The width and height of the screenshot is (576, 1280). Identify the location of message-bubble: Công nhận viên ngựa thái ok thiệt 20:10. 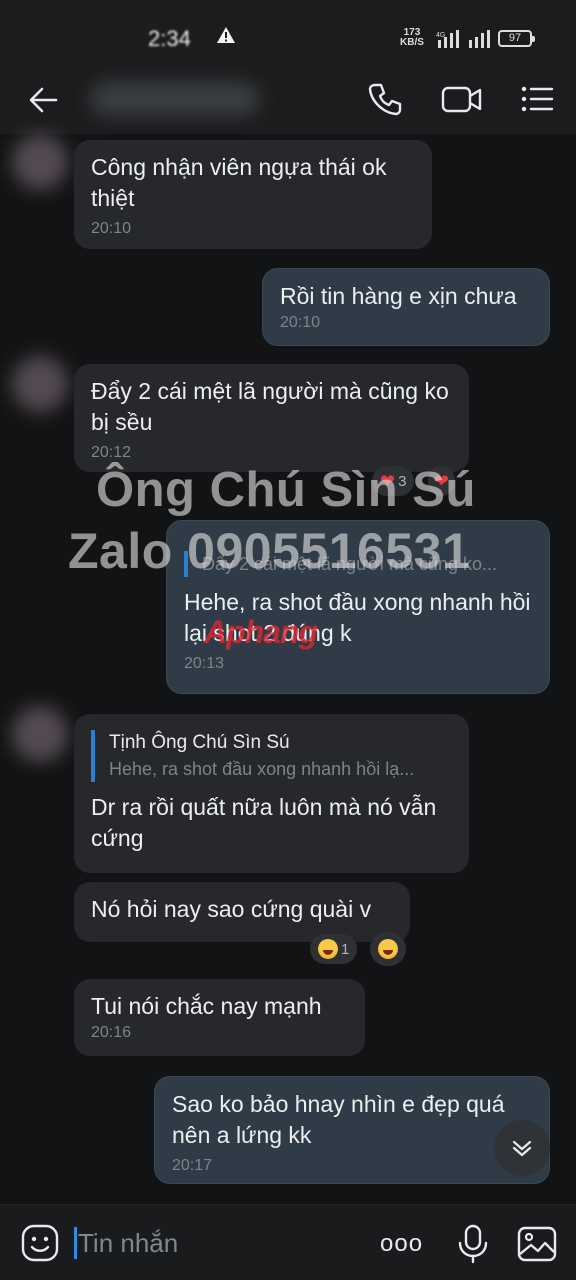
(253, 194).